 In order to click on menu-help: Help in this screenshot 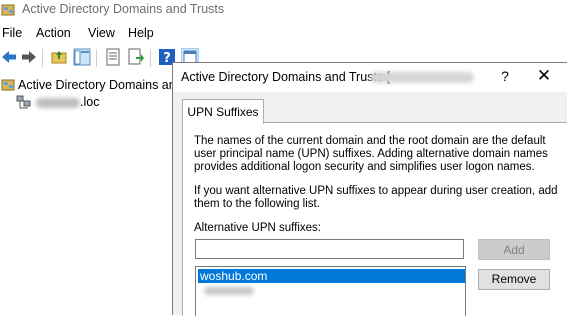, I will do `click(141, 33)`.